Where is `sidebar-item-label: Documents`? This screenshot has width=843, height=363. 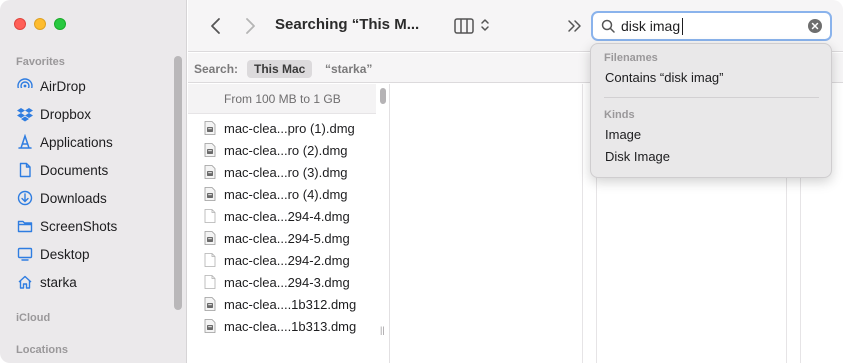 sidebar-item-label: Documents is located at coordinates (74, 170).